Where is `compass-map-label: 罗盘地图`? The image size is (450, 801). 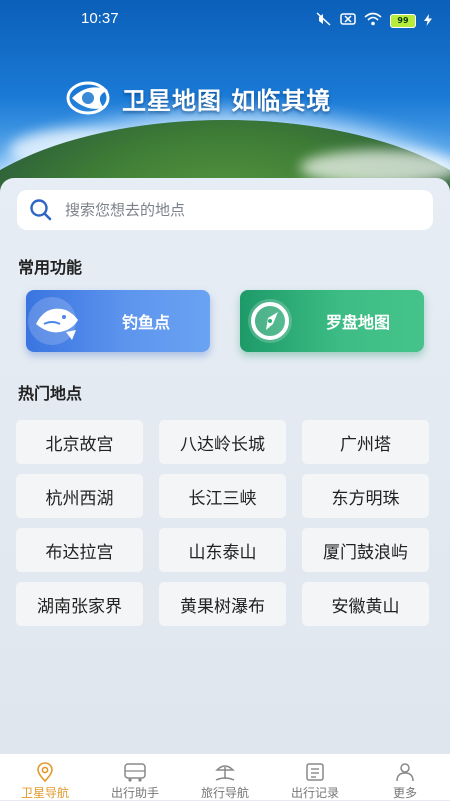
compass-map-label: 罗盘地图 is located at coordinates (358, 322).